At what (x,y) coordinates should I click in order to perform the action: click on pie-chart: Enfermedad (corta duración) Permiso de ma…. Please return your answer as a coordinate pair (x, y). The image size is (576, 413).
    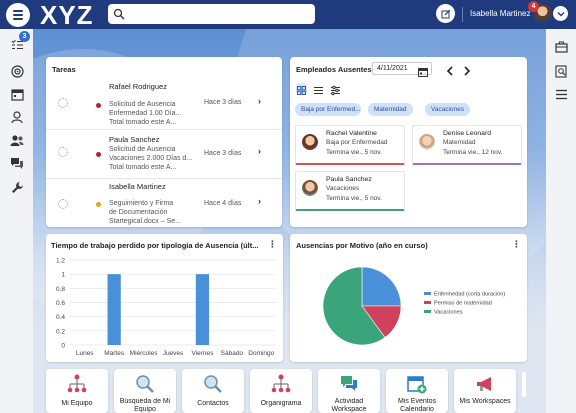
    Looking at the image, I should click on (413, 306).